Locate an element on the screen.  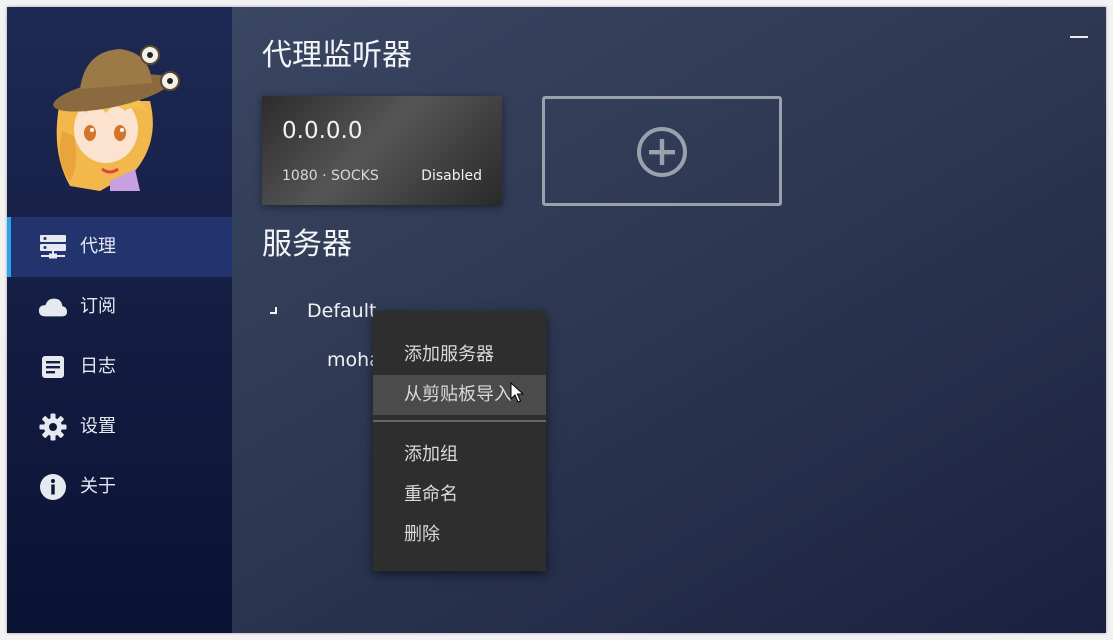
sidebar-item-label: 日志 is located at coordinates (98, 366).